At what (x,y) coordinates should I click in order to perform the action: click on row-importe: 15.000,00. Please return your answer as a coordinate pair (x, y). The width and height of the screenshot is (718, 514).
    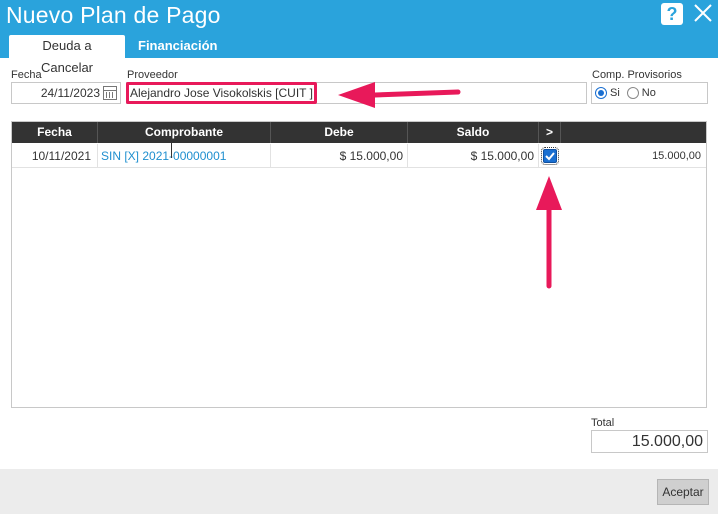
    Looking at the image, I should click on (676, 156).